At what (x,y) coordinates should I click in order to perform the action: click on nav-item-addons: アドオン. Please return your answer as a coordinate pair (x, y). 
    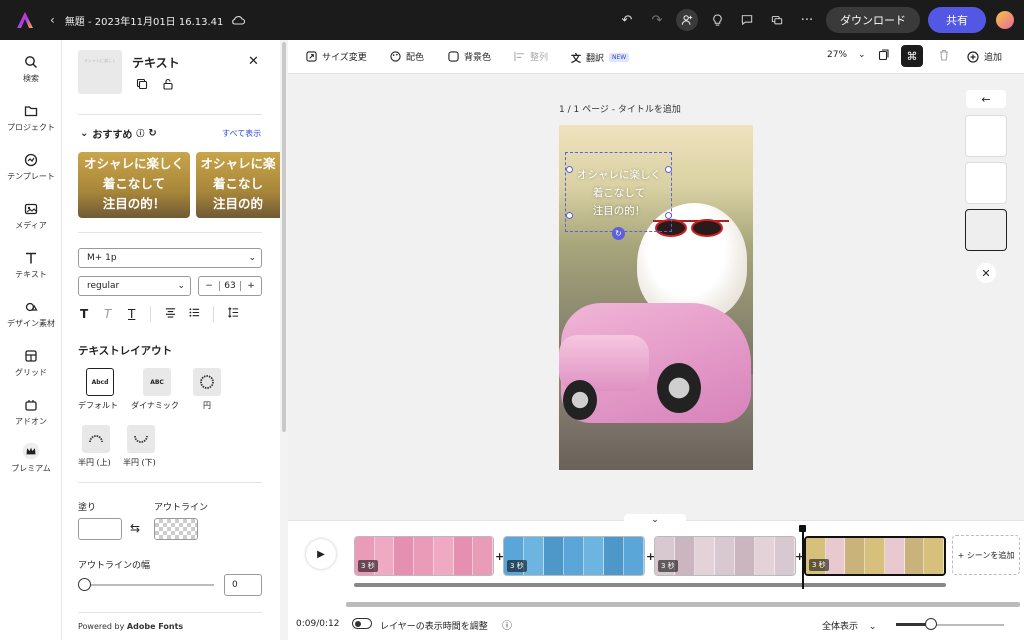
    Looking at the image, I should click on (31, 412).